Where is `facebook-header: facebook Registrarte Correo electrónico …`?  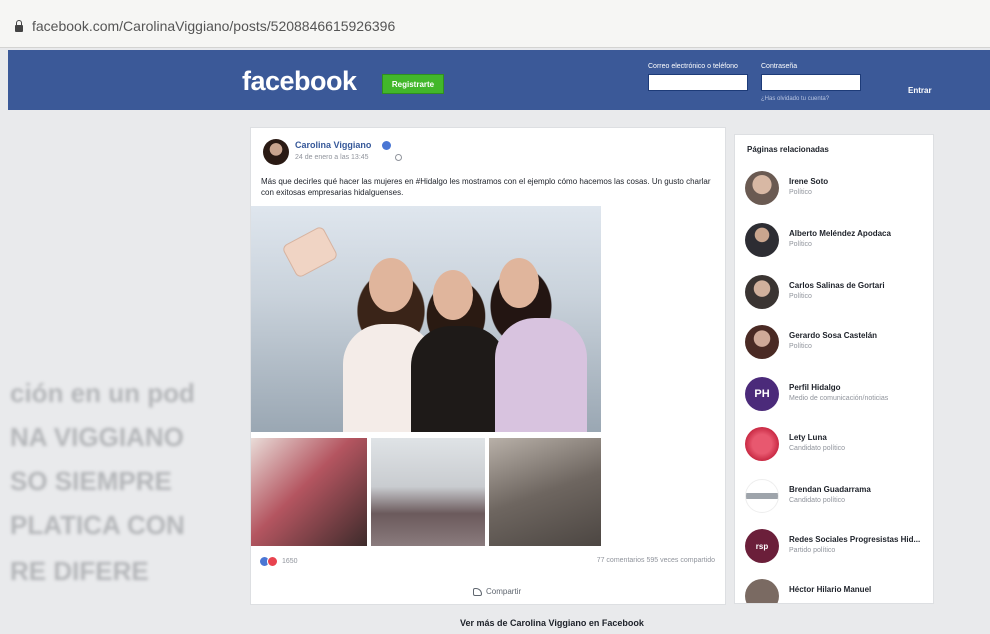
facebook-header: facebook Registrarte Correo electrónico … is located at coordinates (499, 80).